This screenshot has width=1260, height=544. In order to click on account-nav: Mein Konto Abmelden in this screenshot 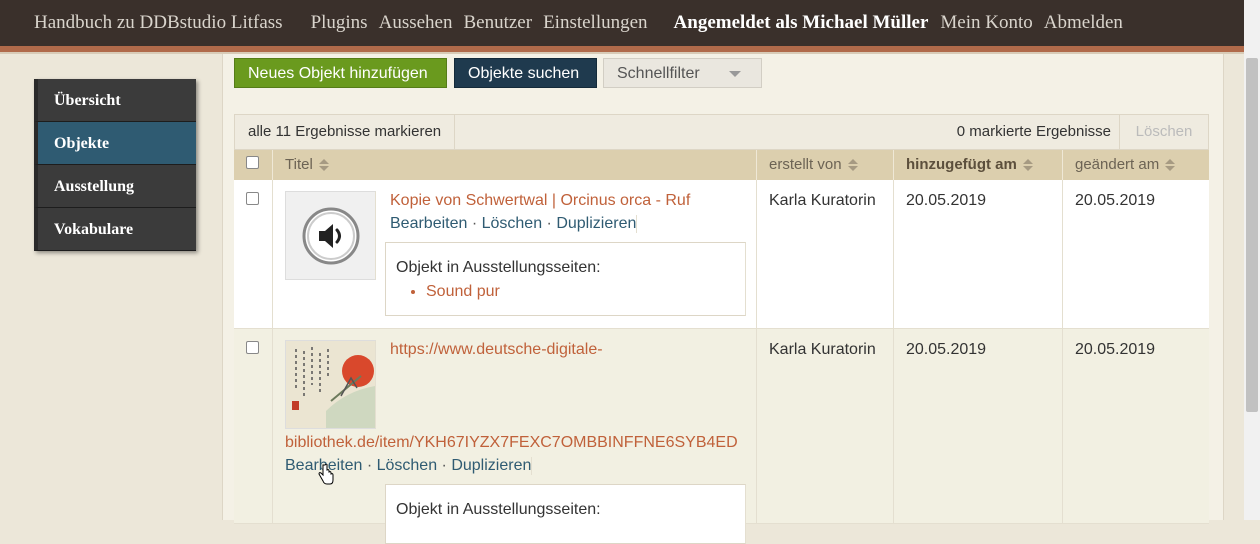, I will do `click(1031, 23)`.